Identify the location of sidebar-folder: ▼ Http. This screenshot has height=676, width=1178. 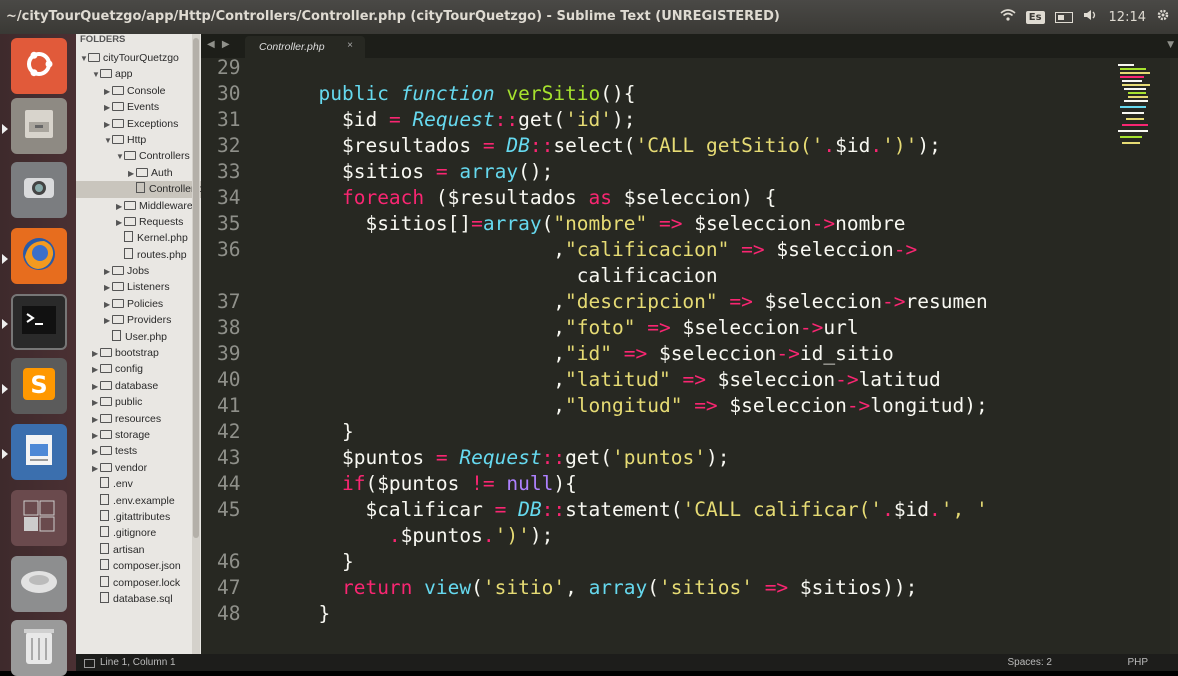
(138, 140).